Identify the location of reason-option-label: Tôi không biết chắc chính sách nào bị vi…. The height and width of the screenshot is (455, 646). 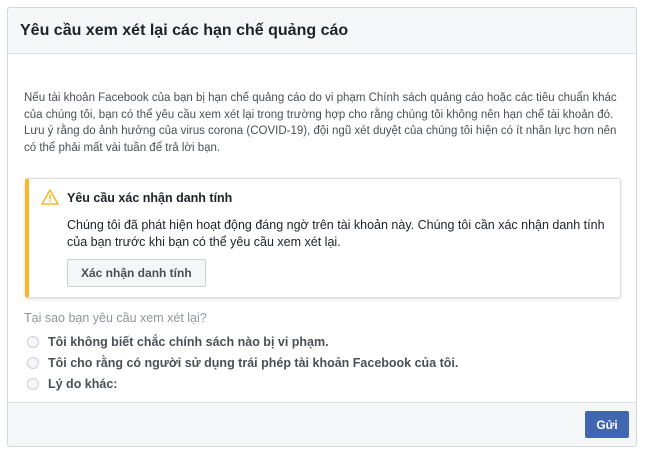
(188, 341).